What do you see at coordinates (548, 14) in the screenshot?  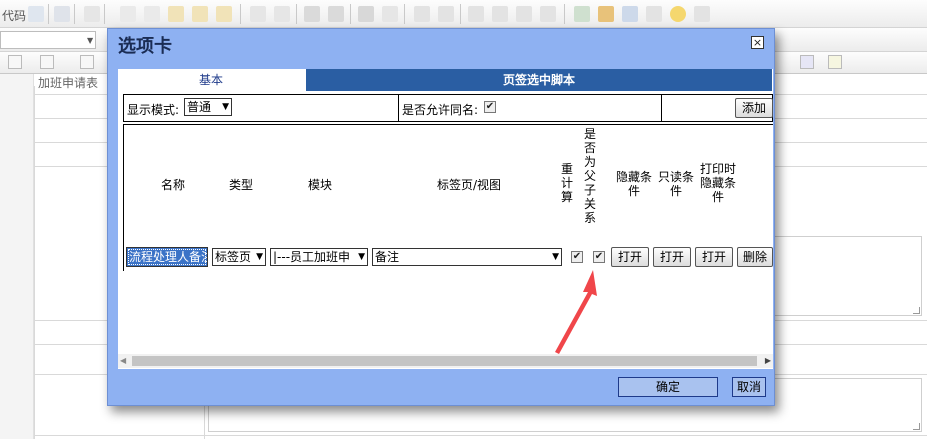 I see `div-container-icon` at bounding box center [548, 14].